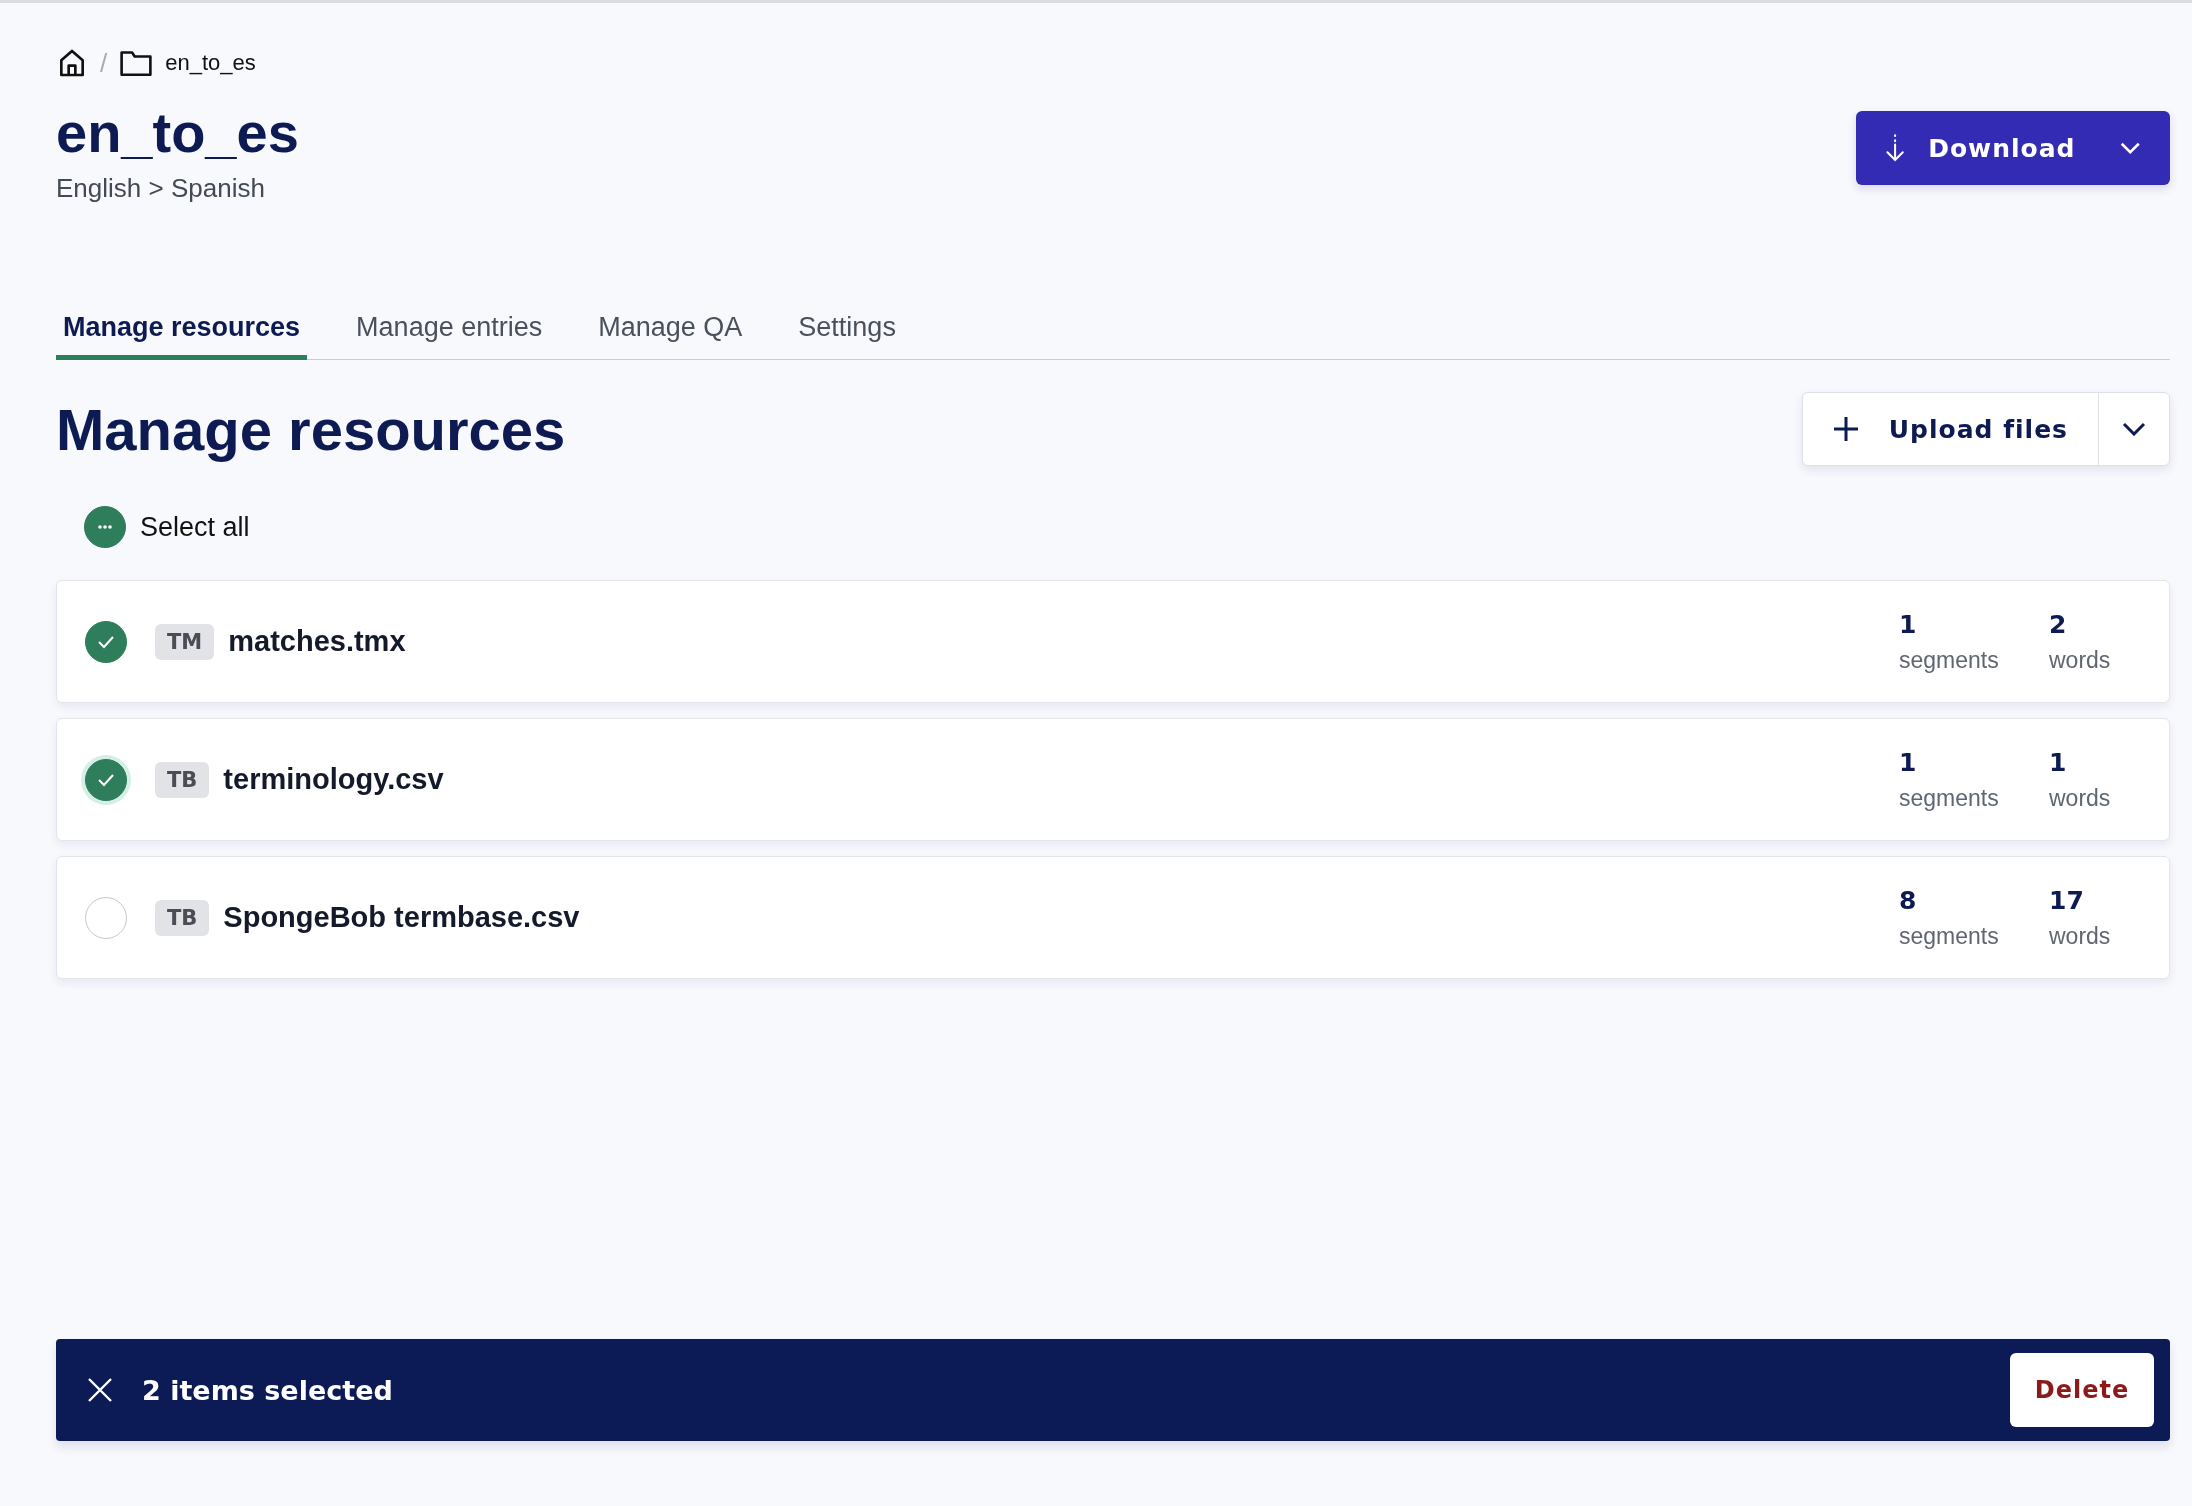 The width and height of the screenshot is (2192, 1506). I want to click on page-title: en_to_es, so click(177, 133).